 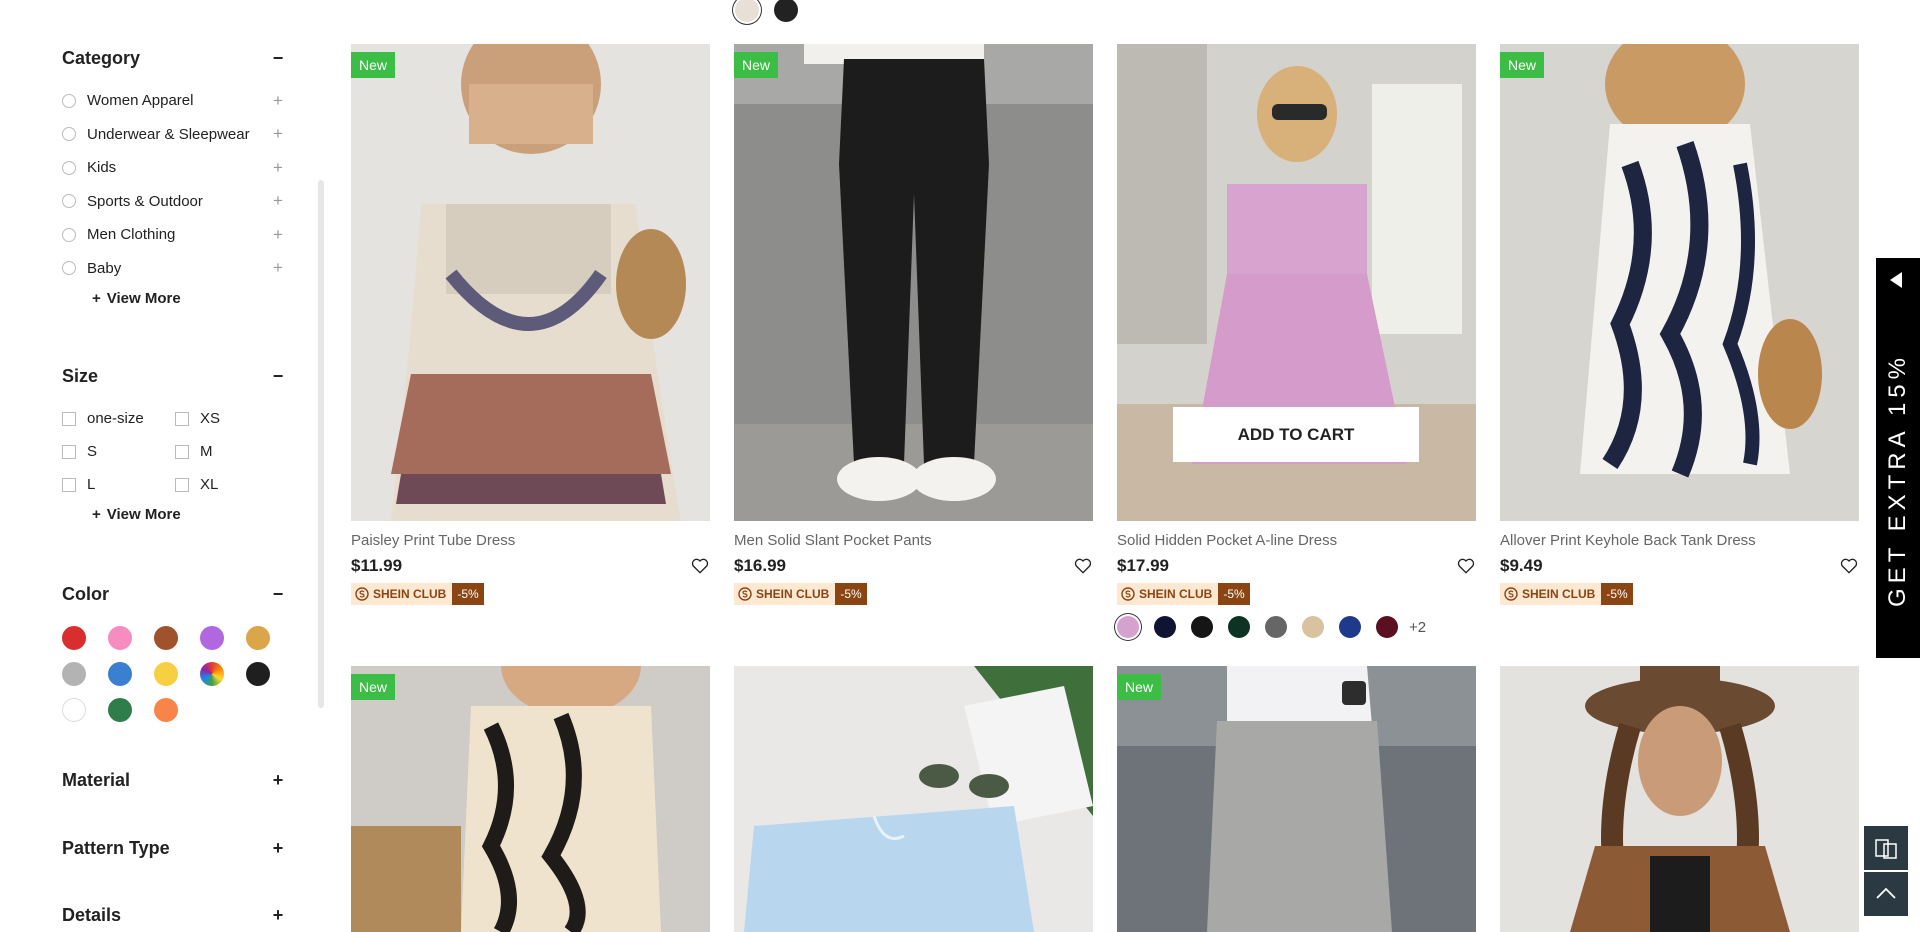 What do you see at coordinates (189, 514) in the screenshot?
I see `size-view-more-button: + View More` at bounding box center [189, 514].